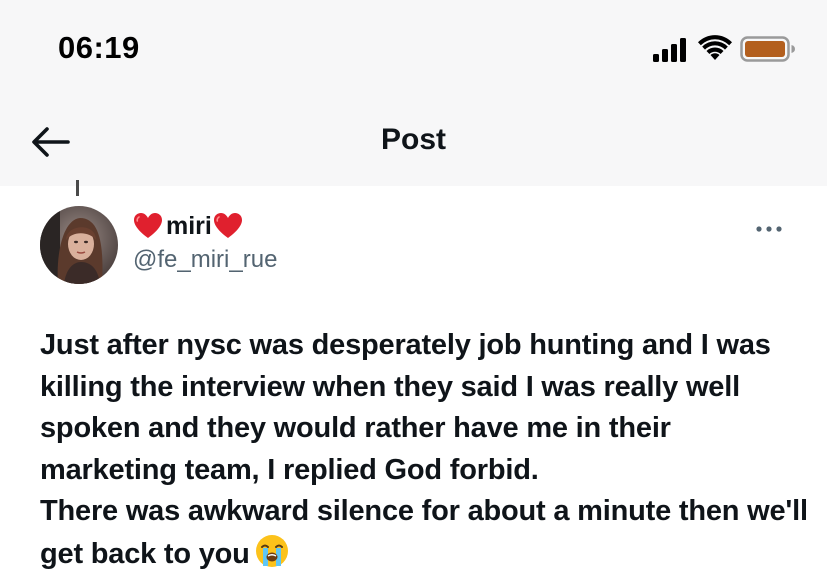 This screenshot has height=580, width=827. I want to click on thread-connector-line, so click(77, 188).